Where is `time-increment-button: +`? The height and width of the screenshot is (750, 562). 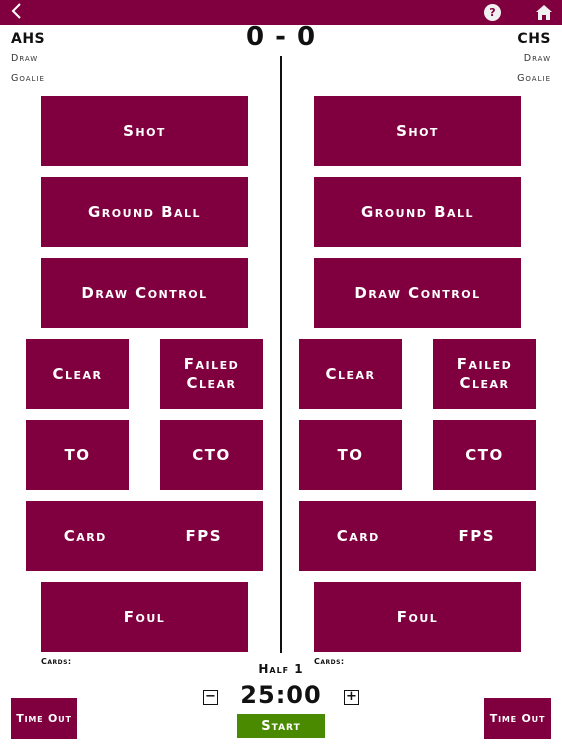 time-increment-button: + is located at coordinates (351, 697).